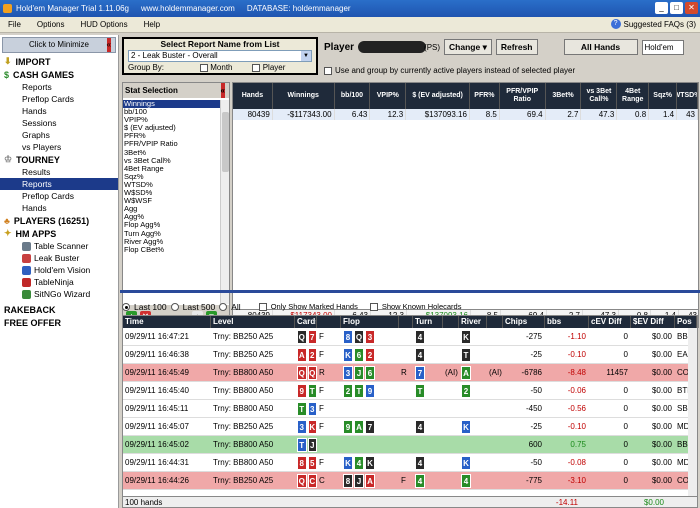  Describe the element at coordinates (262, 306) in the screenshot. I see `marked-hands-checkbox` at that location.